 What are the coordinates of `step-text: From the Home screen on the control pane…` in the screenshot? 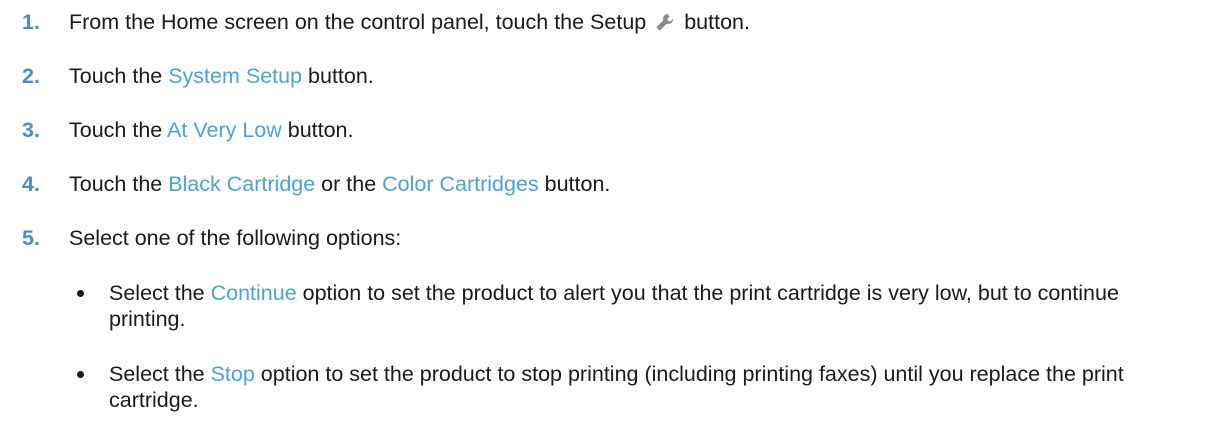 It's located at (409, 22).